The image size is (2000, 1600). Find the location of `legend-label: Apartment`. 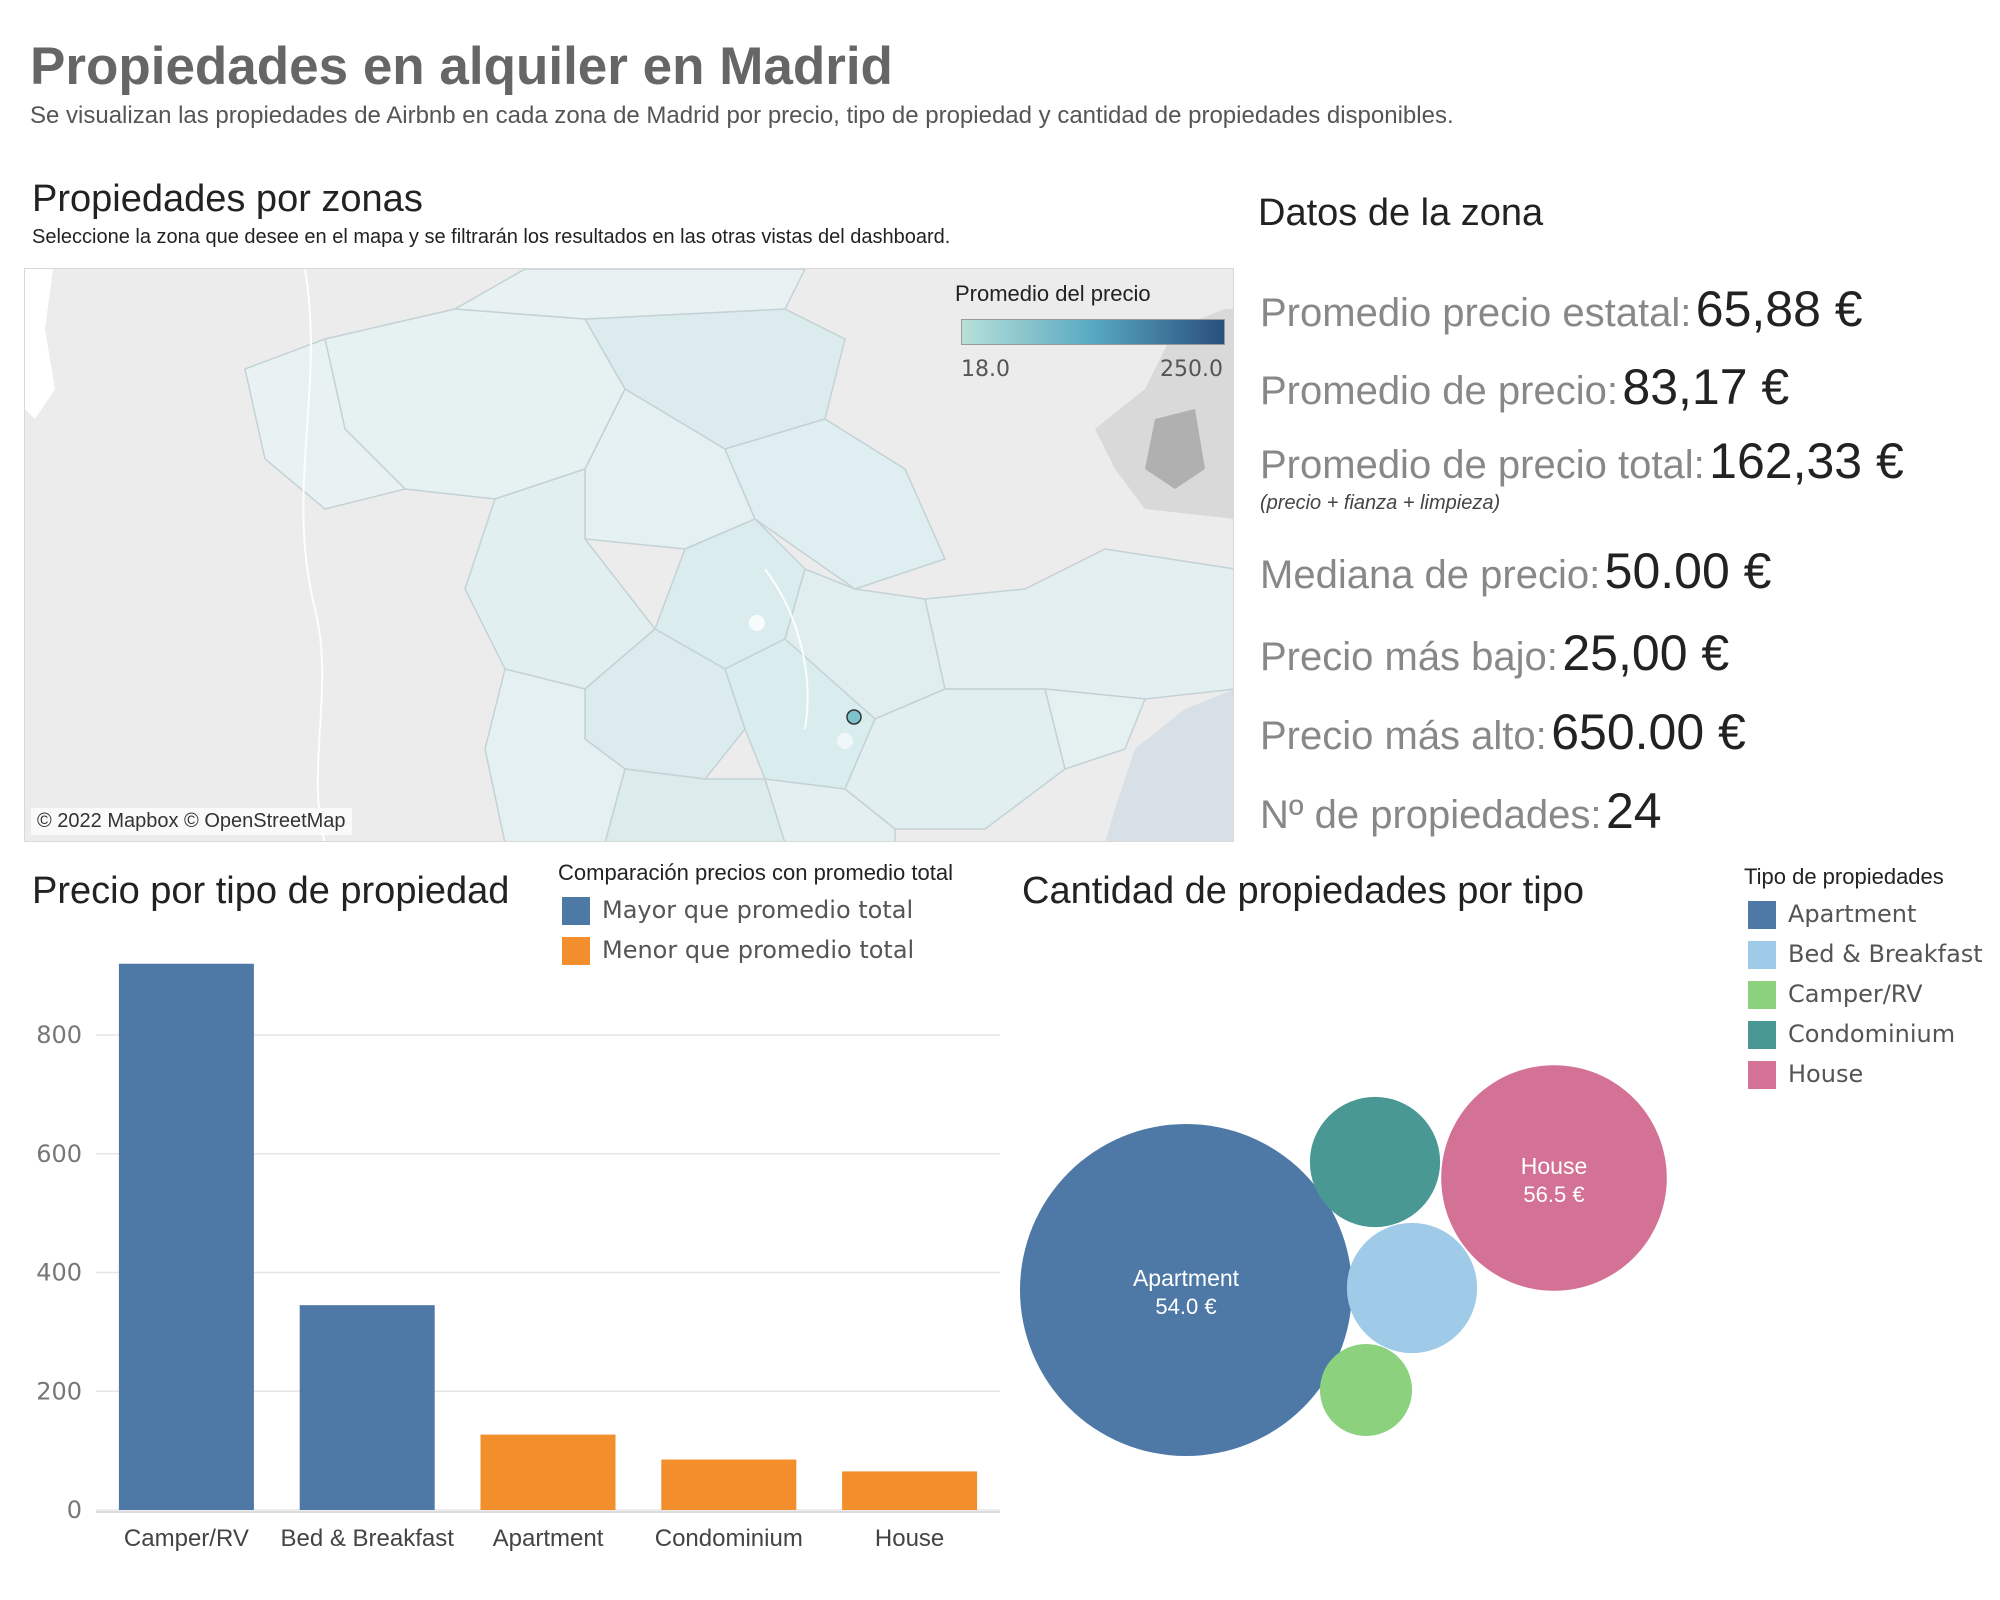

legend-label: Apartment is located at coordinates (1852, 914).